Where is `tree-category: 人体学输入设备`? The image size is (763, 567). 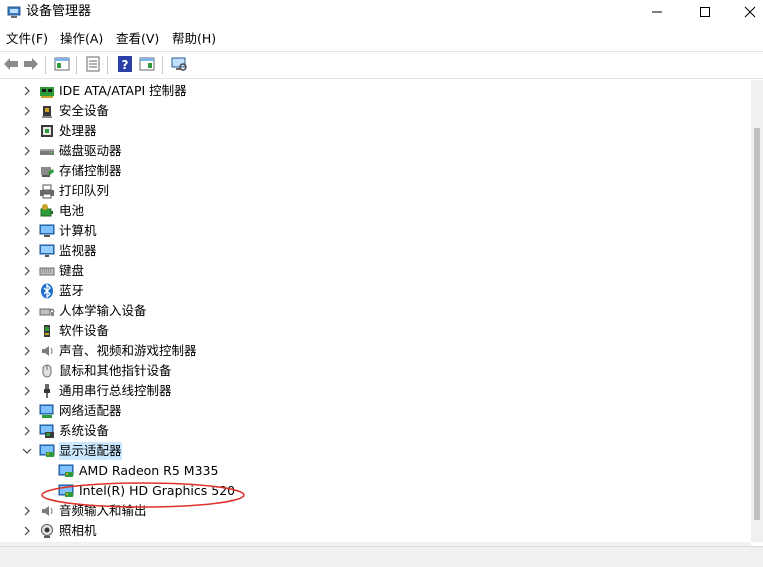 tree-category: 人体学输入设备 is located at coordinates (375, 311).